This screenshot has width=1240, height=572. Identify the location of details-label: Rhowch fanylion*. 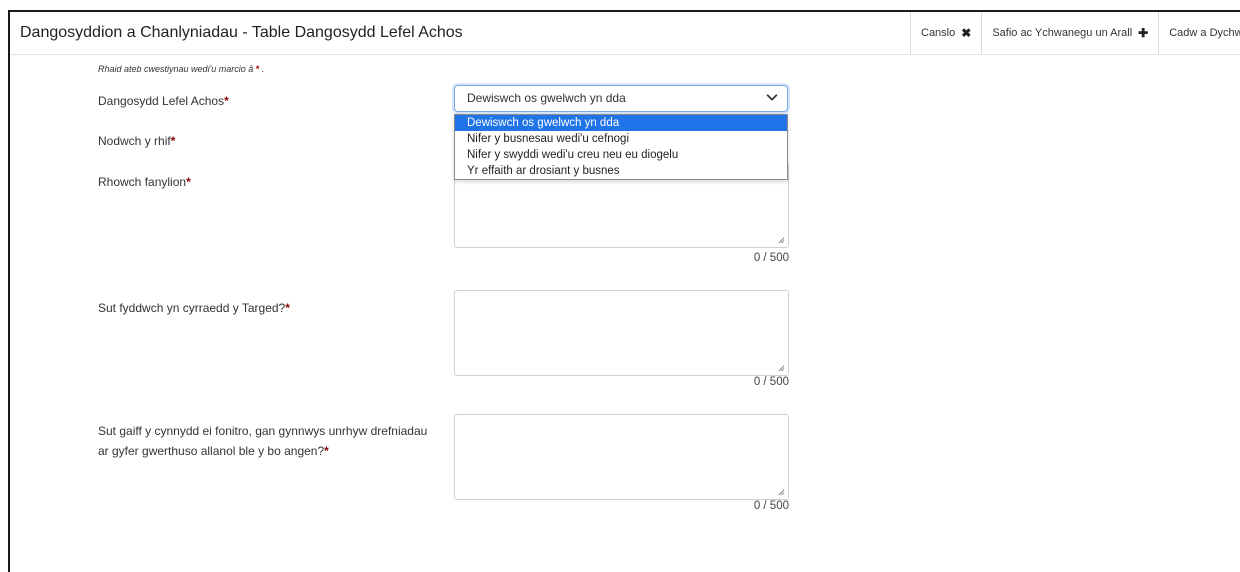
(144, 182).